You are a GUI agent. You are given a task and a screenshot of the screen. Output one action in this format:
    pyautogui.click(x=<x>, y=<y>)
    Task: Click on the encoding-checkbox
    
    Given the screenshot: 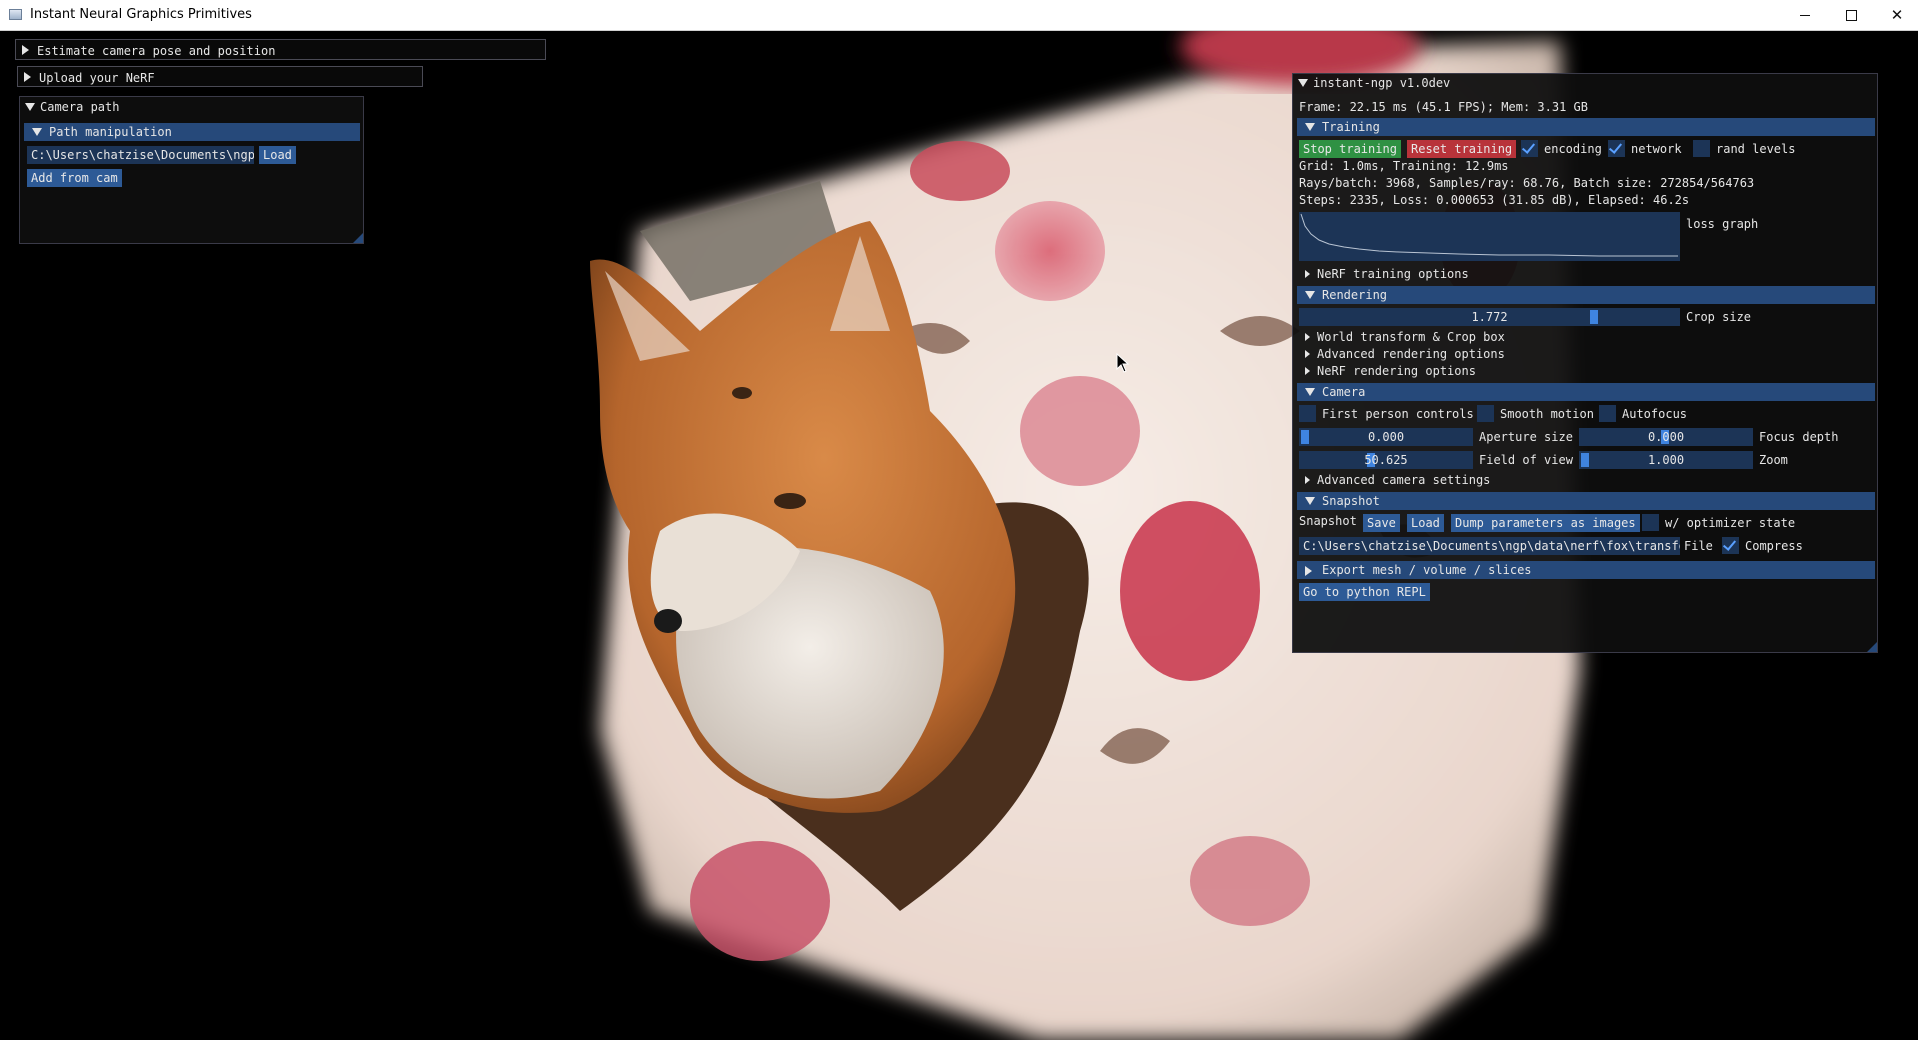 What is the action you would take?
    pyautogui.click(x=1529, y=148)
    